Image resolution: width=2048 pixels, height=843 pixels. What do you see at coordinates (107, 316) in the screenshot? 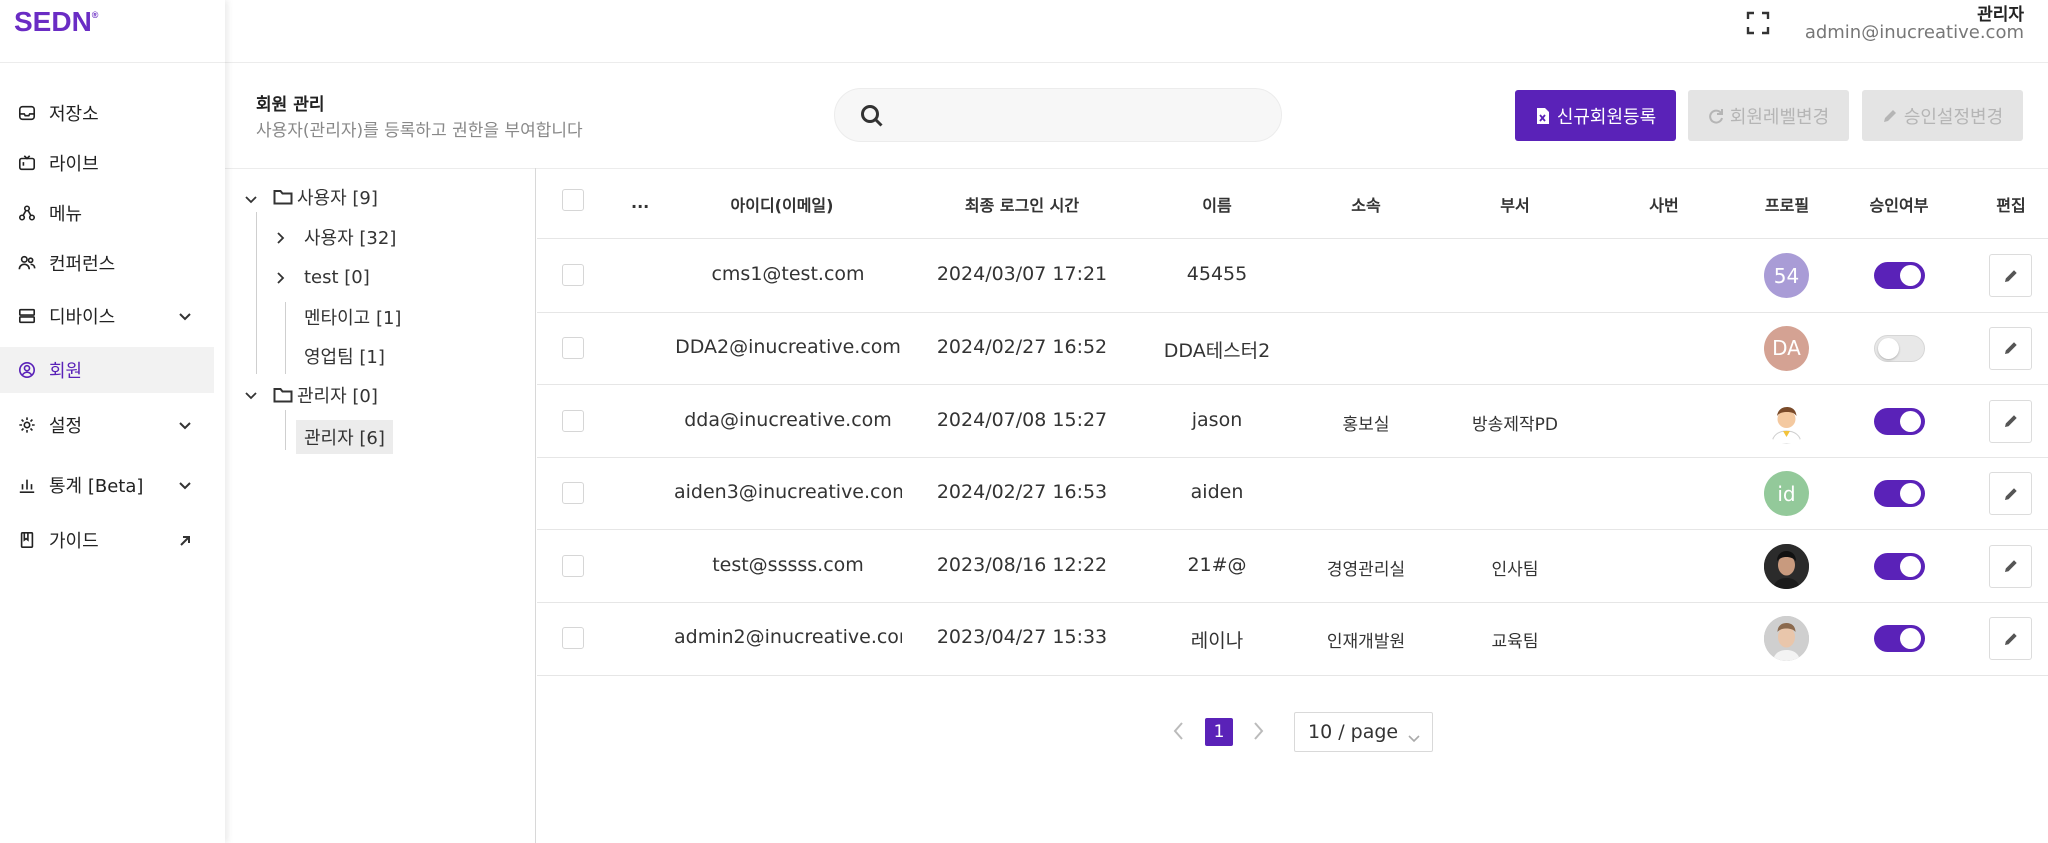
I see `sidebar-item-device: 디바이스` at bounding box center [107, 316].